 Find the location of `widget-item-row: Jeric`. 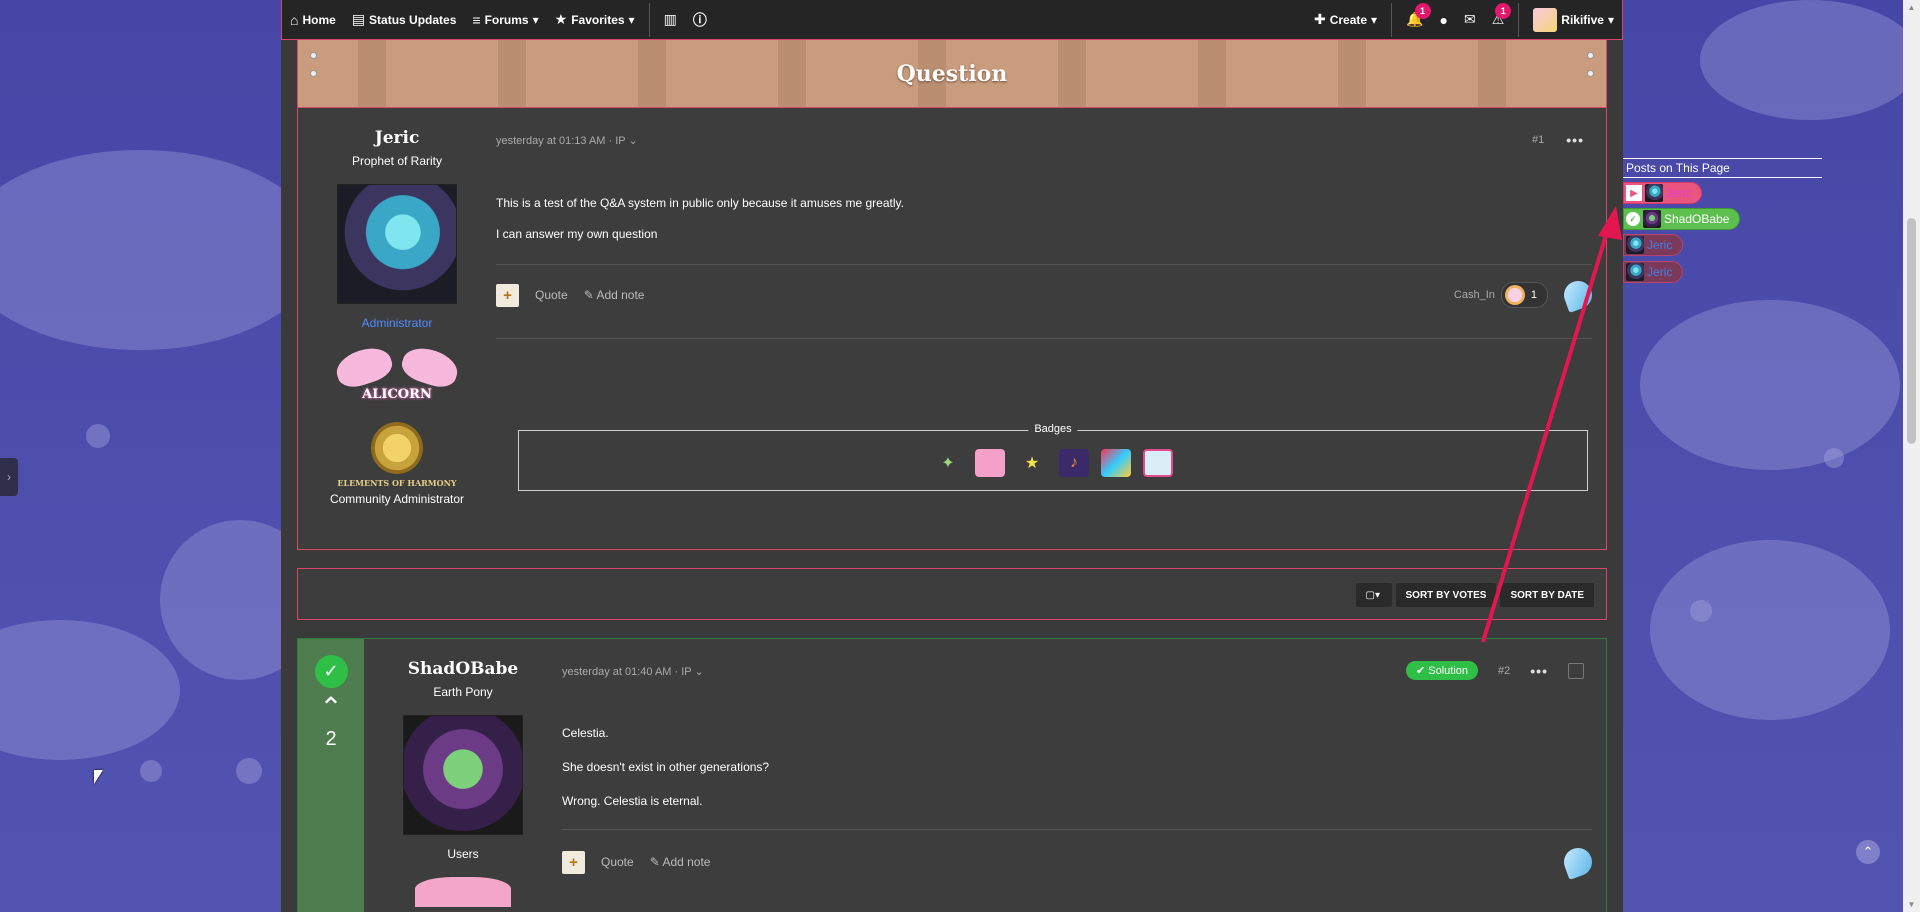

widget-item-row: Jeric is located at coordinates (1722, 270).